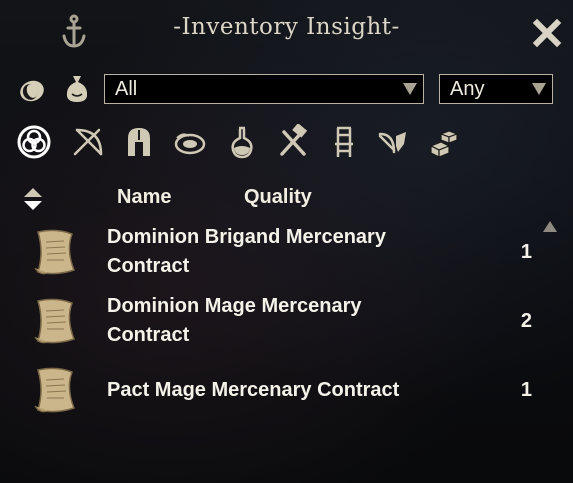  Describe the element at coordinates (278, 197) in the screenshot. I see `quality-column-header: Quality` at that location.